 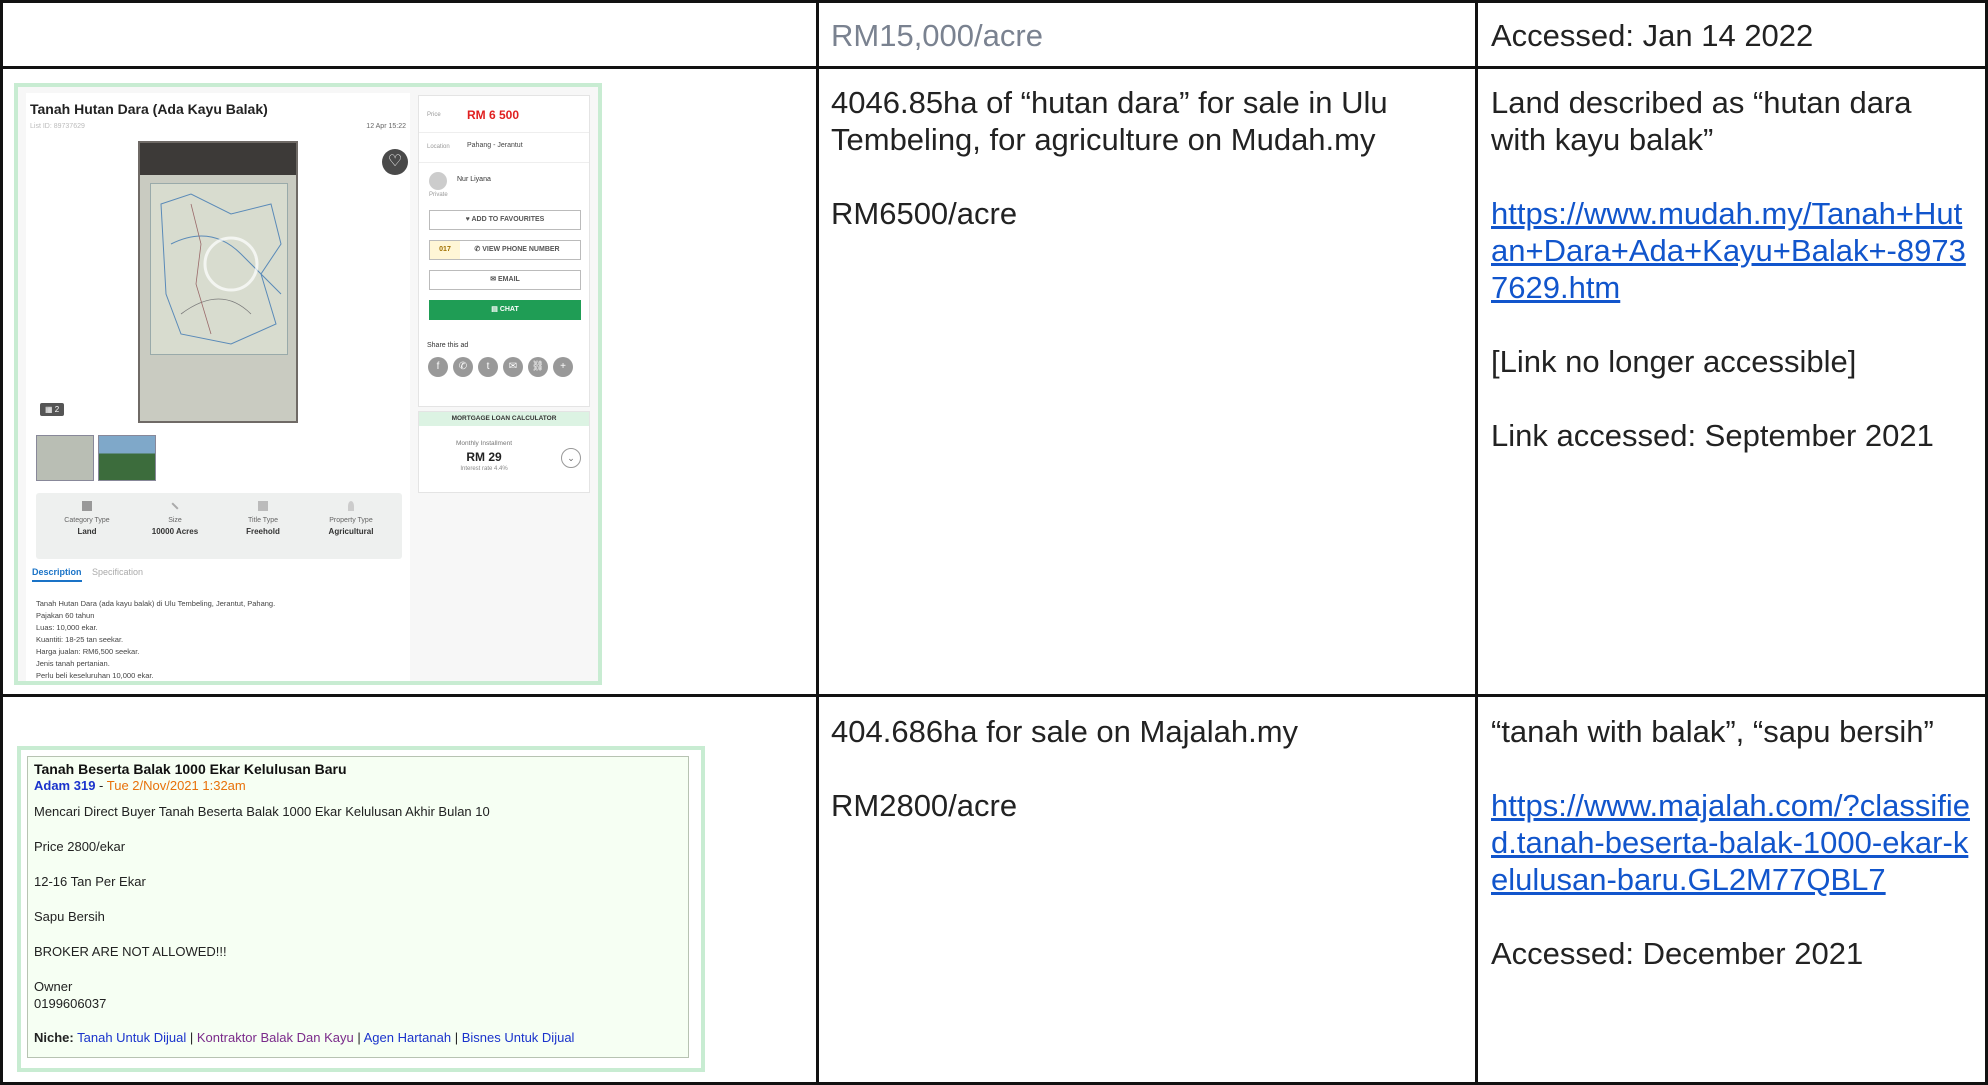 I want to click on row2-price: RM6500/acre, so click(x=924, y=213).